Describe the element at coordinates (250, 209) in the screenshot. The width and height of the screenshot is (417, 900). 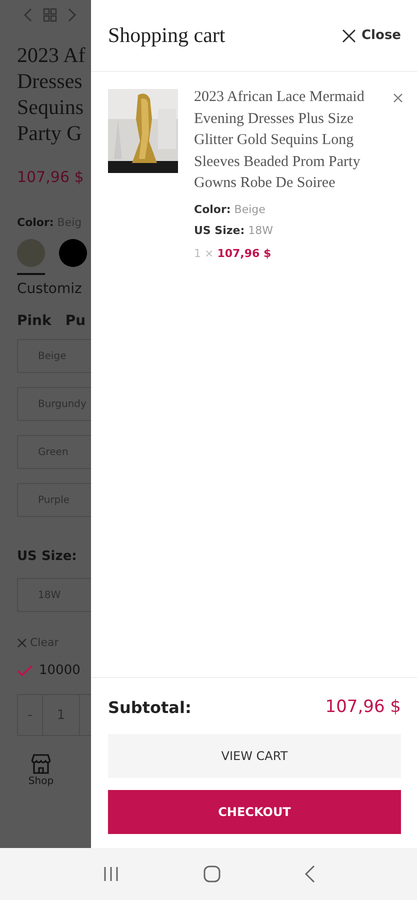
I see `attribute-value: Beige` at that location.